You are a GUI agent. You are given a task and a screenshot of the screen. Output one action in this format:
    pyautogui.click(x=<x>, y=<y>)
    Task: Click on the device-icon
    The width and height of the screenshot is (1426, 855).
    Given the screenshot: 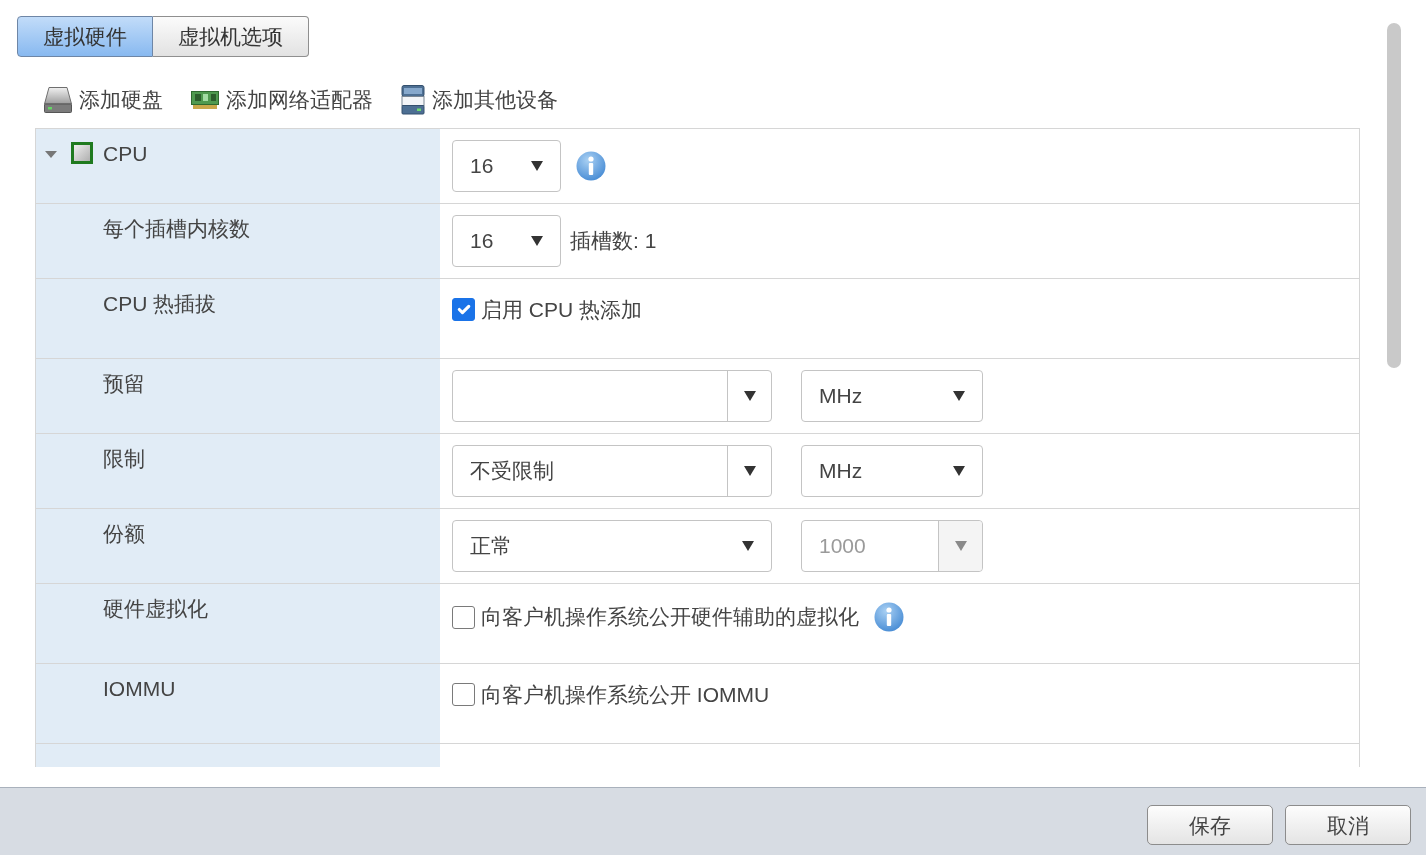 What is the action you would take?
    pyautogui.click(x=413, y=100)
    